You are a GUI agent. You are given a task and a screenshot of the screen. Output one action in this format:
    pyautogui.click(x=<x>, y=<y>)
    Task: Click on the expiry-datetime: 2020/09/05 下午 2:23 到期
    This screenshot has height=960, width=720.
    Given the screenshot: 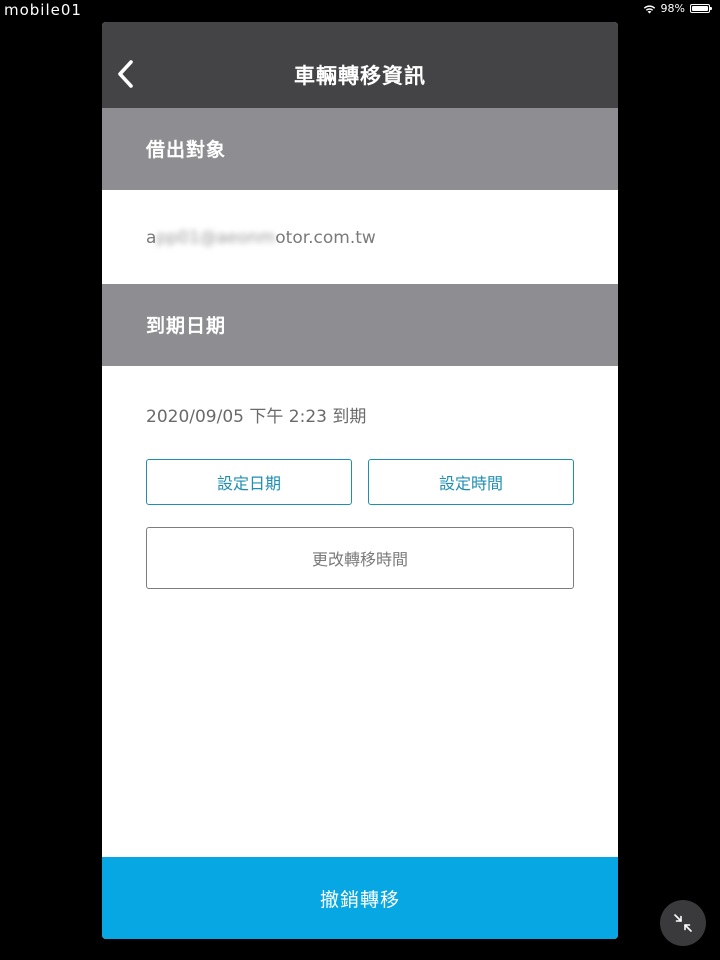 What is the action you would take?
    pyautogui.click(x=256, y=417)
    